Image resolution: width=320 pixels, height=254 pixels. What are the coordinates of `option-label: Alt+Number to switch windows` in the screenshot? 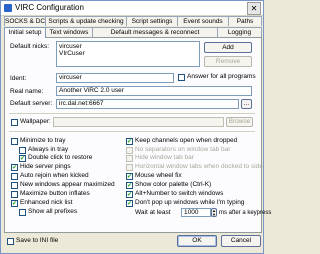 It's located at (179, 193).